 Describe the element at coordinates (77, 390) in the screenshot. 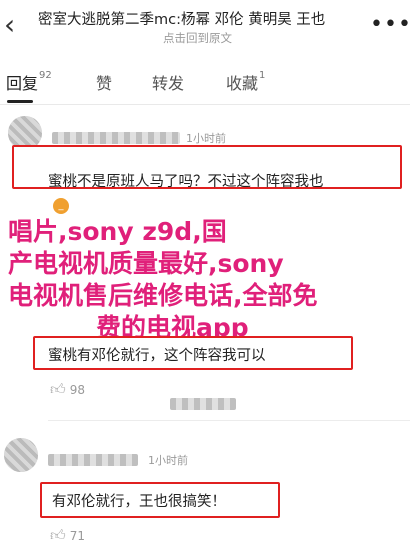

I see `like-count: 98` at that location.